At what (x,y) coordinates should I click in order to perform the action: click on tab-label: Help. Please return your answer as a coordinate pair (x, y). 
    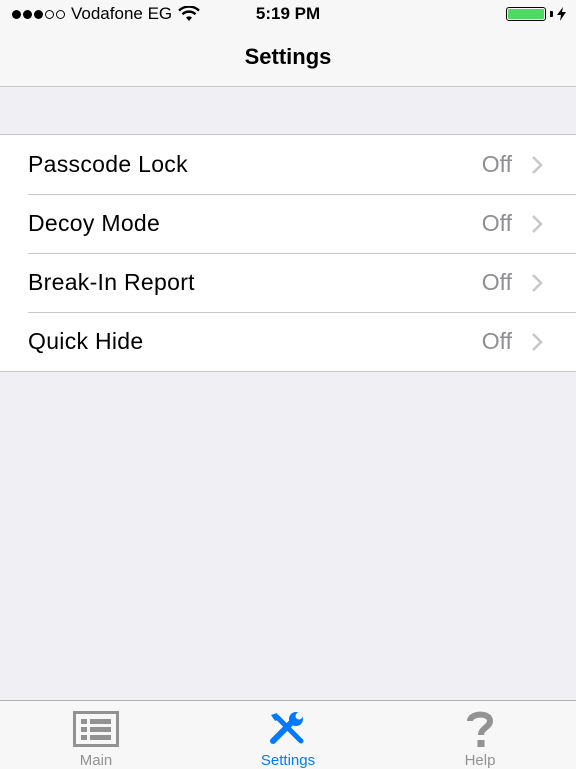
    Looking at the image, I should click on (480, 760).